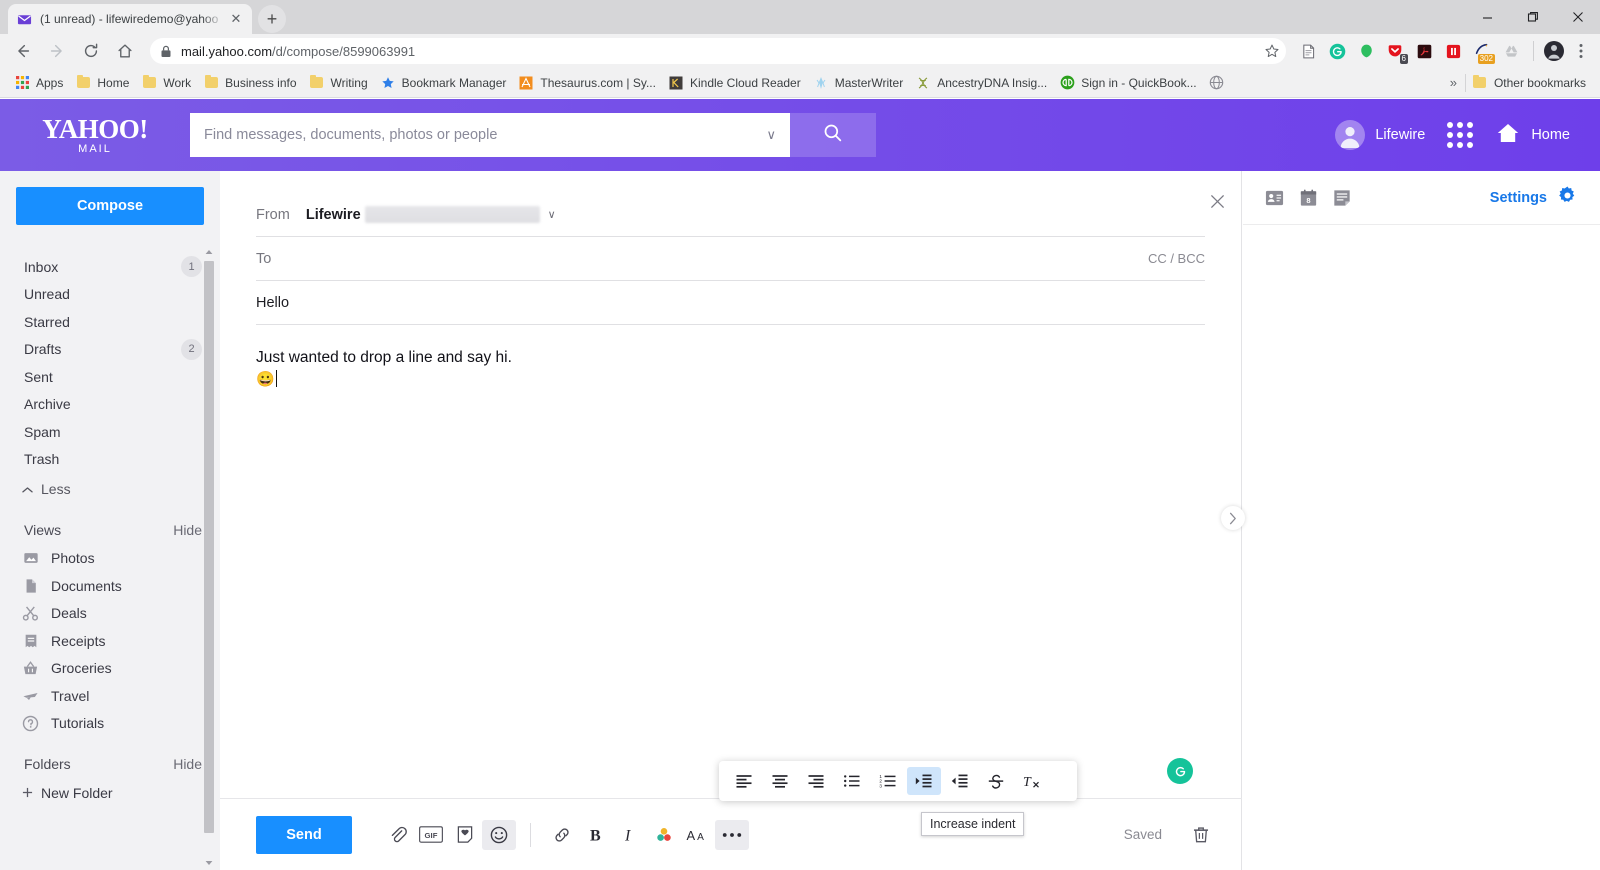  Describe the element at coordinates (596, 835) in the screenshot. I see `bold-icon: B` at that location.